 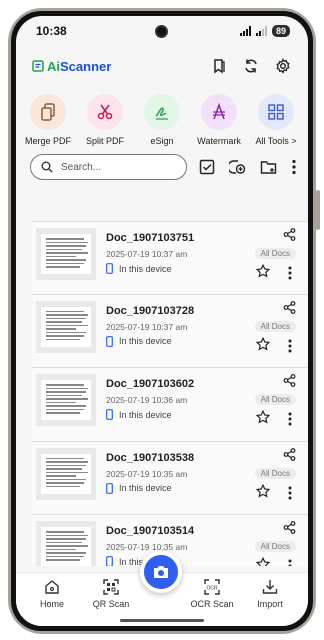 What do you see at coordinates (219, 112) in the screenshot?
I see `watermark-icon` at bounding box center [219, 112].